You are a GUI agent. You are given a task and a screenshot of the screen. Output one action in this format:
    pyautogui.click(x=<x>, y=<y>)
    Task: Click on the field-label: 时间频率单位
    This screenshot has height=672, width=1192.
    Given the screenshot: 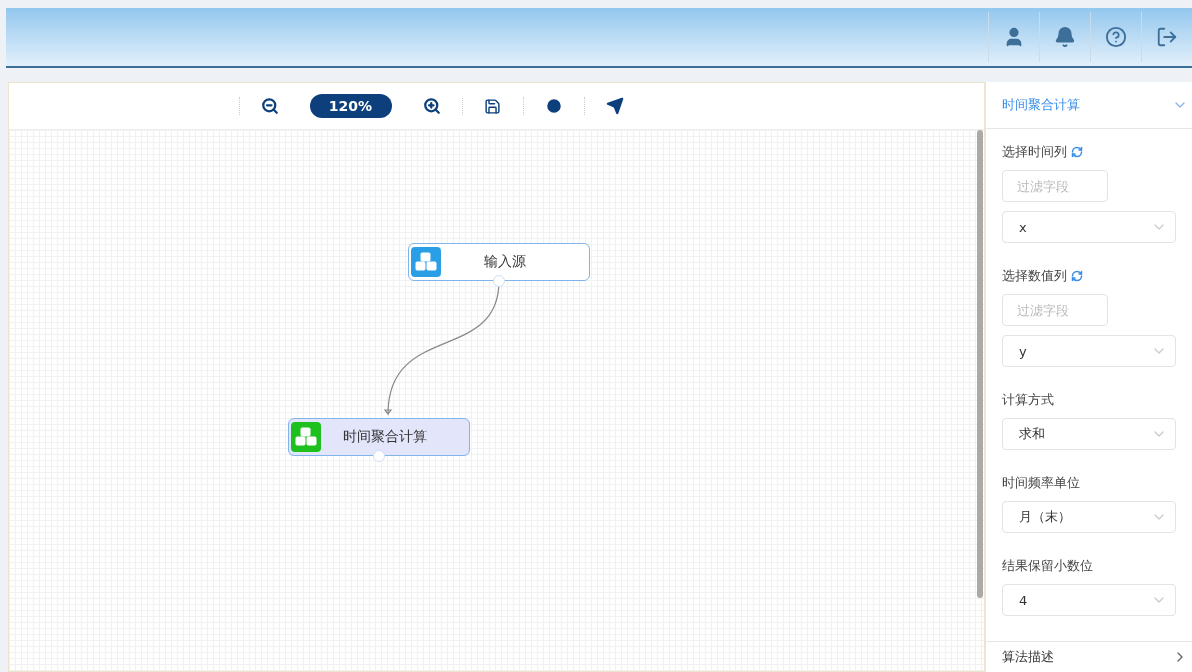 What is the action you would take?
    pyautogui.click(x=1041, y=483)
    